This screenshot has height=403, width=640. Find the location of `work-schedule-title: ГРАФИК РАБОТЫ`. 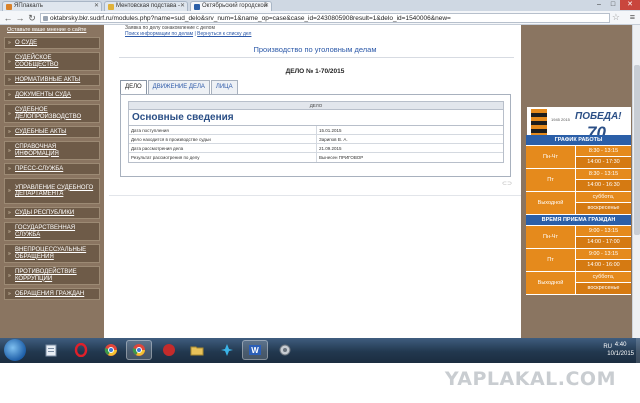

work-schedule-title: ГРАФИК РАБОТЫ is located at coordinates (578, 140).